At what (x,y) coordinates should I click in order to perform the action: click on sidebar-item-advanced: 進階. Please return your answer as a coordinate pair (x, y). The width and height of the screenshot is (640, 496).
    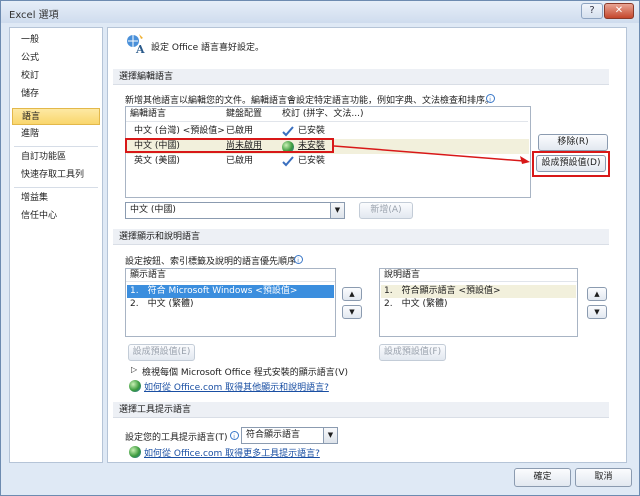
    Looking at the image, I should click on (56, 134).